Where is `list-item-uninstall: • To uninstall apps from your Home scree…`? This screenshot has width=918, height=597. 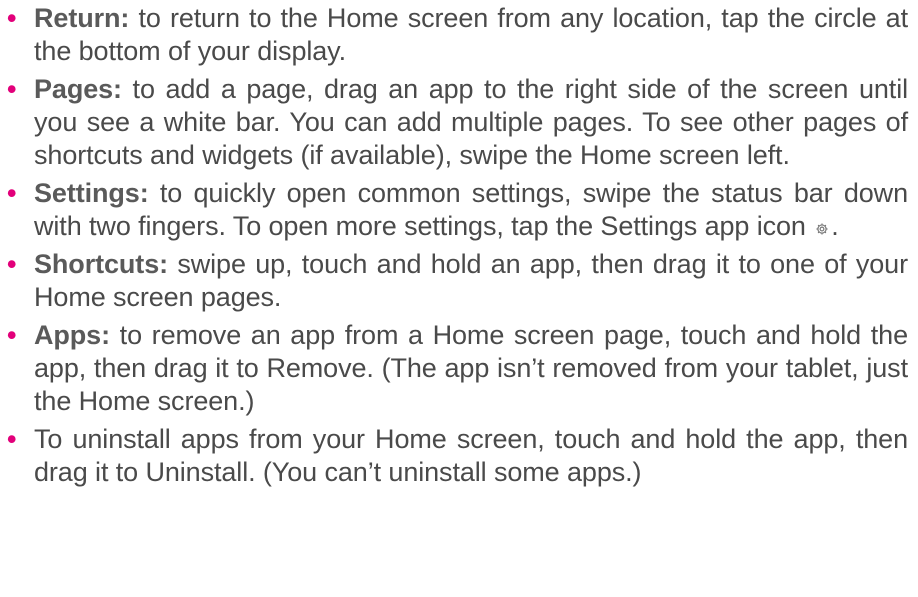 list-item-uninstall: • To uninstall apps from your Home scree… is located at coordinates (457, 456).